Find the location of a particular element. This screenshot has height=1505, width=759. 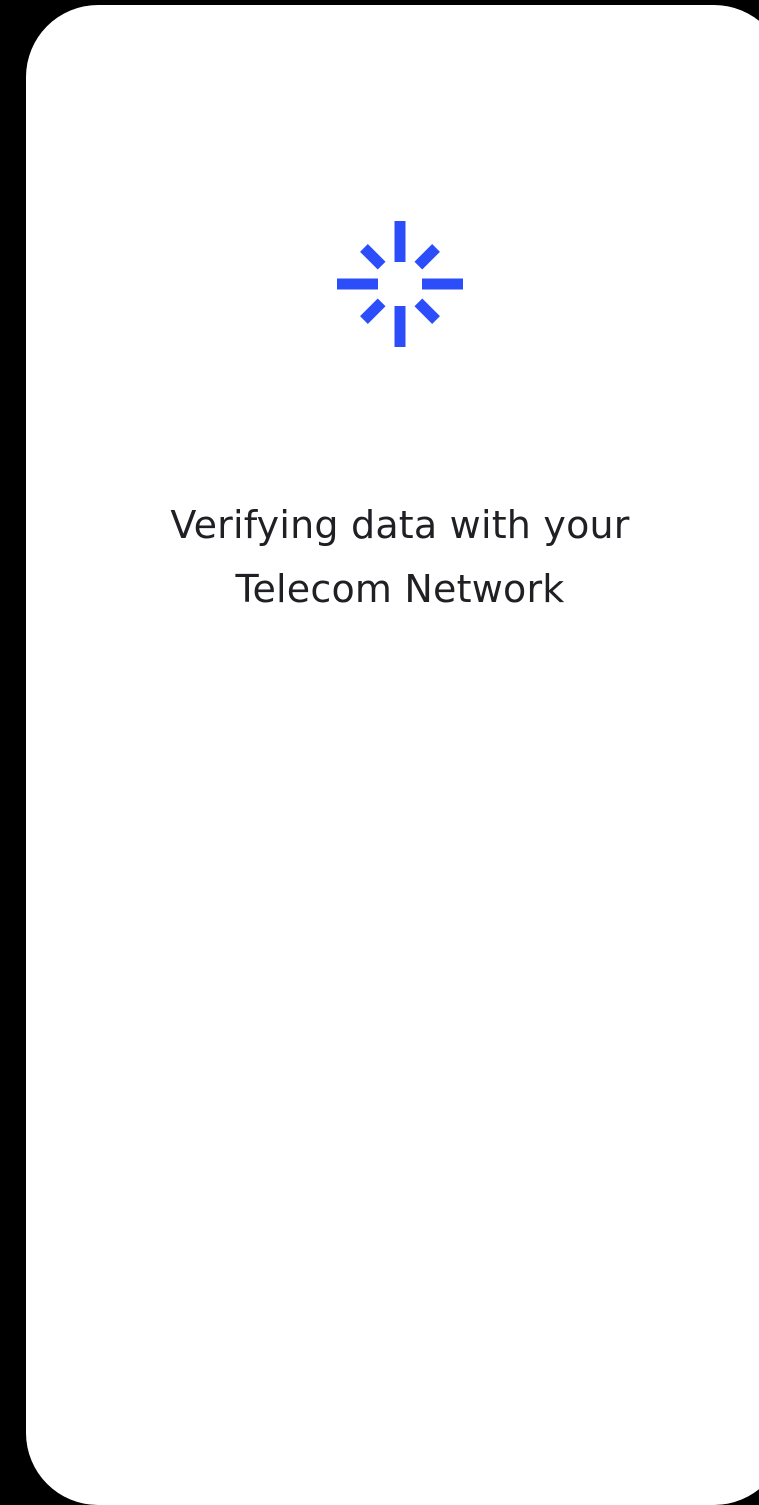

status-message-line-2: Telecom Network is located at coordinates (400, 589).